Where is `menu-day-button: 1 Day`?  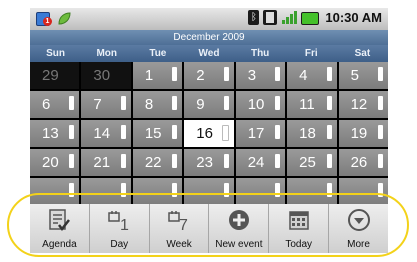 menu-day-button: 1 Day is located at coordinates (120, 228).